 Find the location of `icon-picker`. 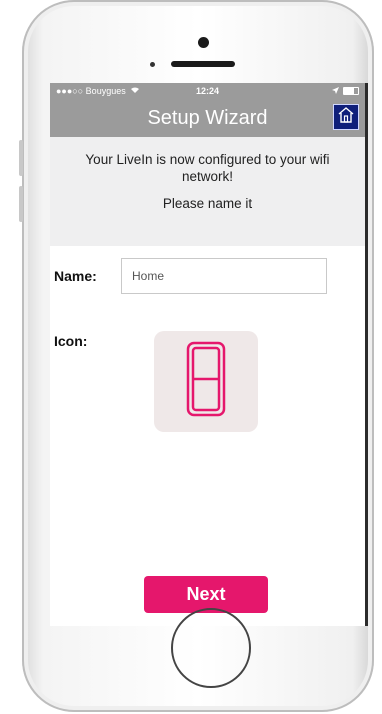

icon-picker is located at coordinates (206, 381).